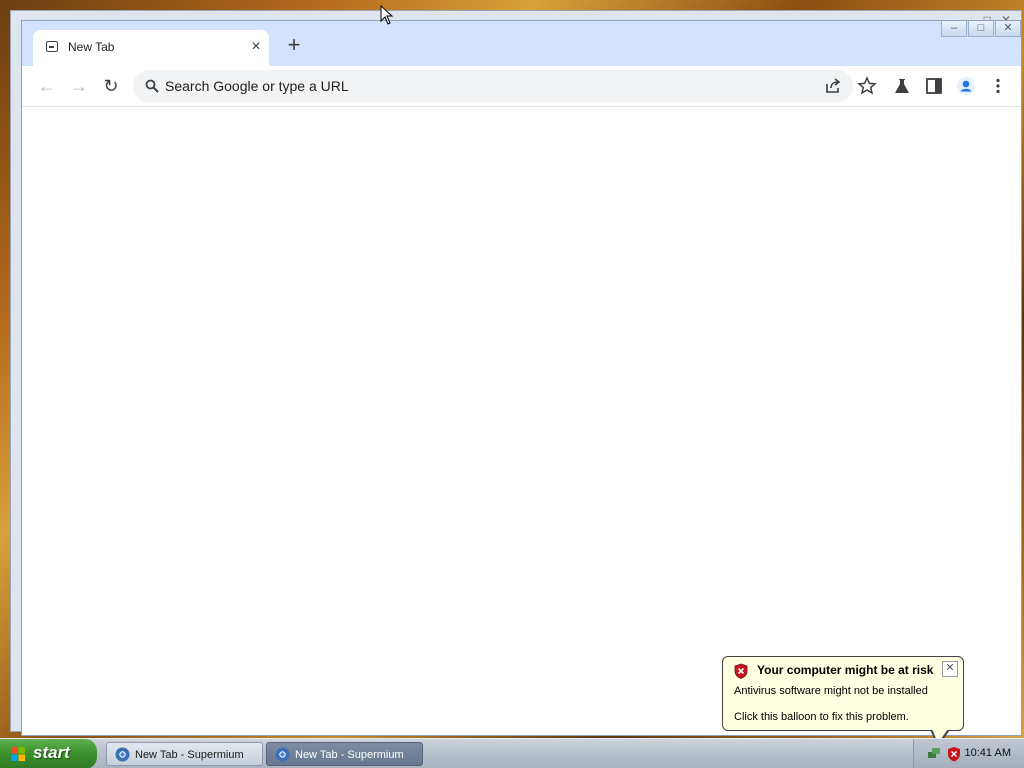  Describe the element at coordinates (987, 753) in the screenshot. I see `clock: 10:41 AM` at that location.